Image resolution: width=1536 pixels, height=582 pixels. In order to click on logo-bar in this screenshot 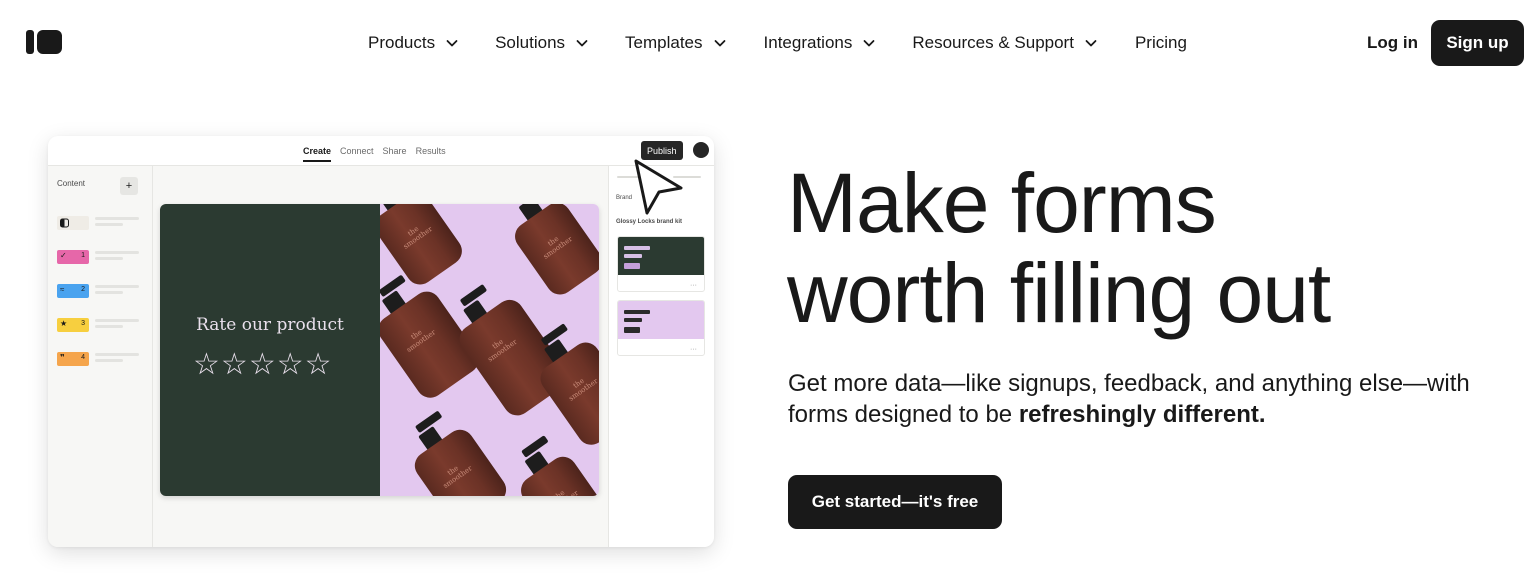, I will do `click(30, 42)`.